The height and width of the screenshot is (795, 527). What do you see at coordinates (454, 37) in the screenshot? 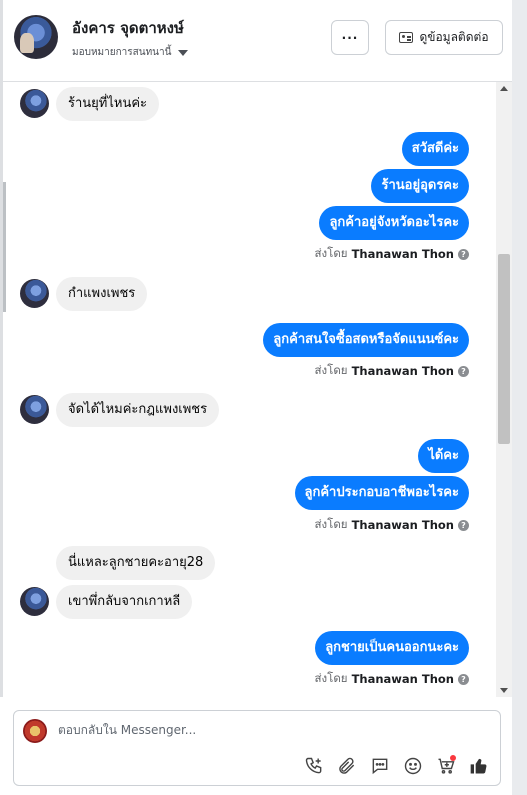
I see `view-contact-info-label: ดูข้อมูลติดต่อ` at bounding box center [454, 37].